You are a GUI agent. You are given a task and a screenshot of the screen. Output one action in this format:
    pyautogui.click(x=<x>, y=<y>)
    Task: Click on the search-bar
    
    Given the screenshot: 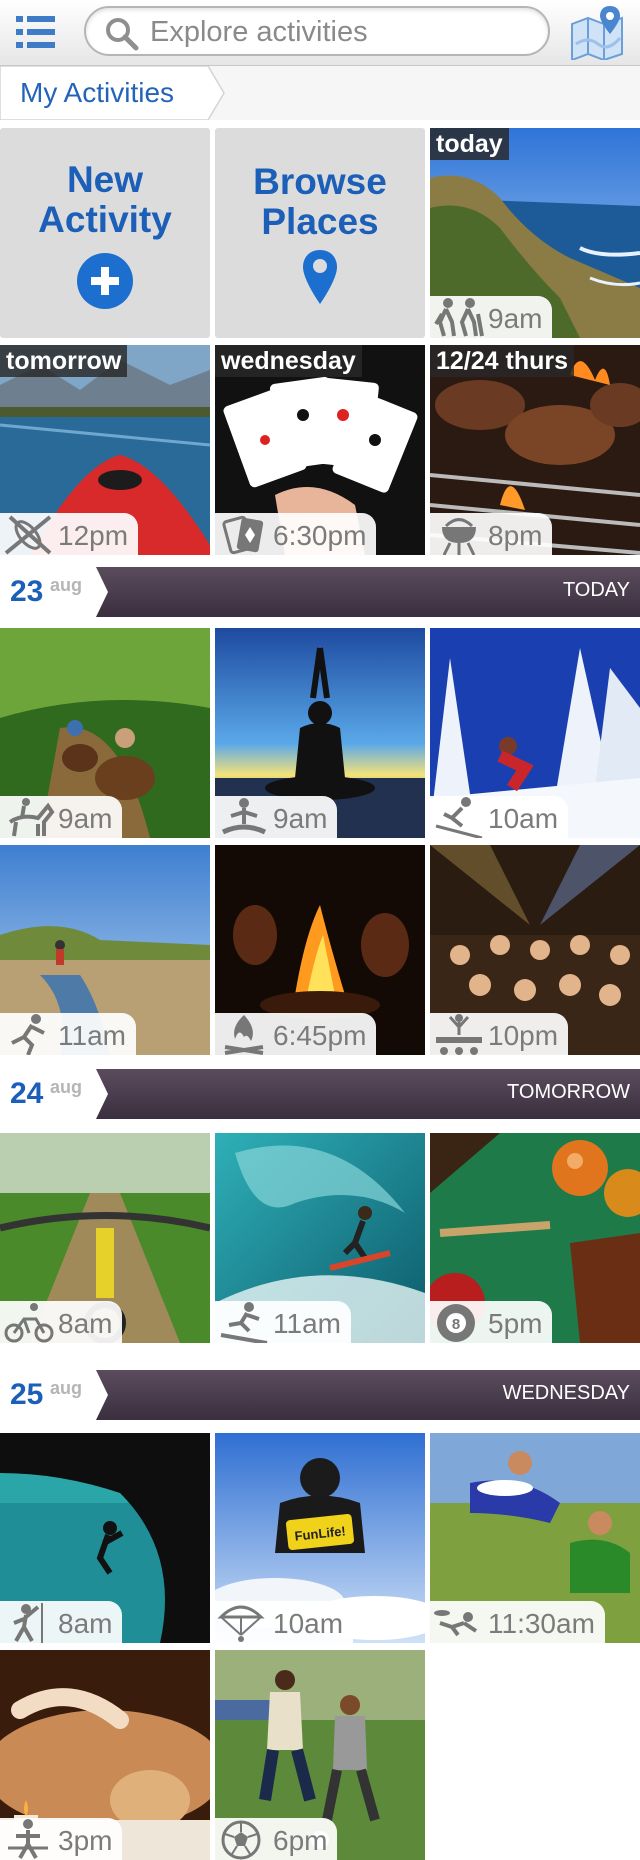 What is the action you would take?
    pyautogui.click(x=317, y=31)
    